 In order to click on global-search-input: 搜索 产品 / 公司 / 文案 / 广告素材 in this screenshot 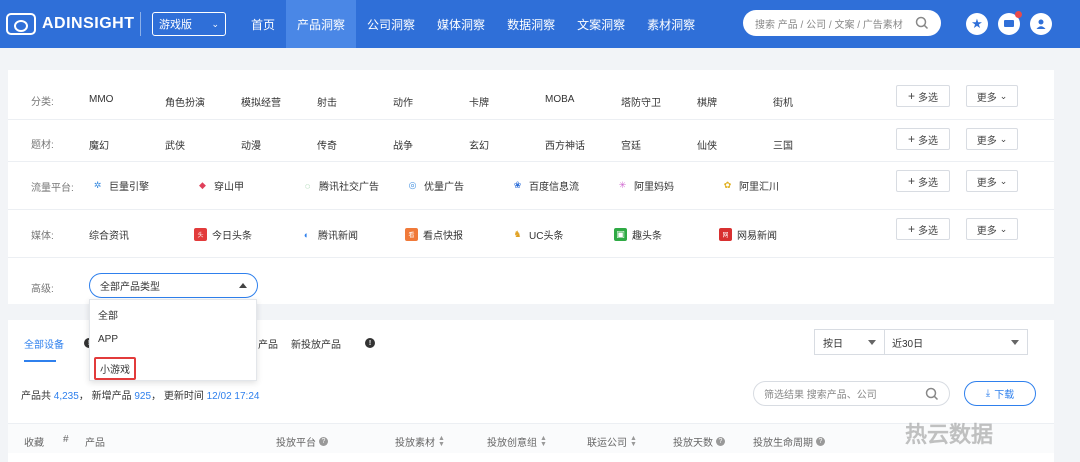, I will do `click(842, 23)`.